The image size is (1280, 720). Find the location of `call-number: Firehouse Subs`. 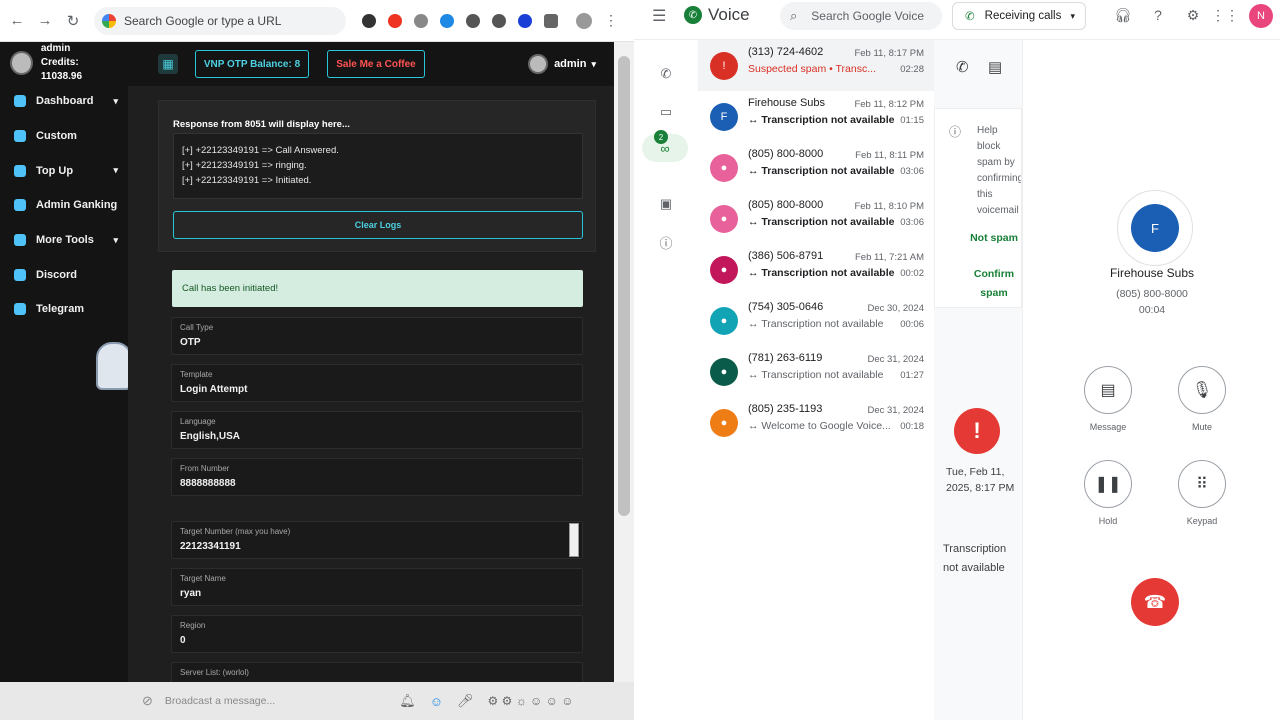

call-number: Firehouse Subs is located at coordinates (787, 103).